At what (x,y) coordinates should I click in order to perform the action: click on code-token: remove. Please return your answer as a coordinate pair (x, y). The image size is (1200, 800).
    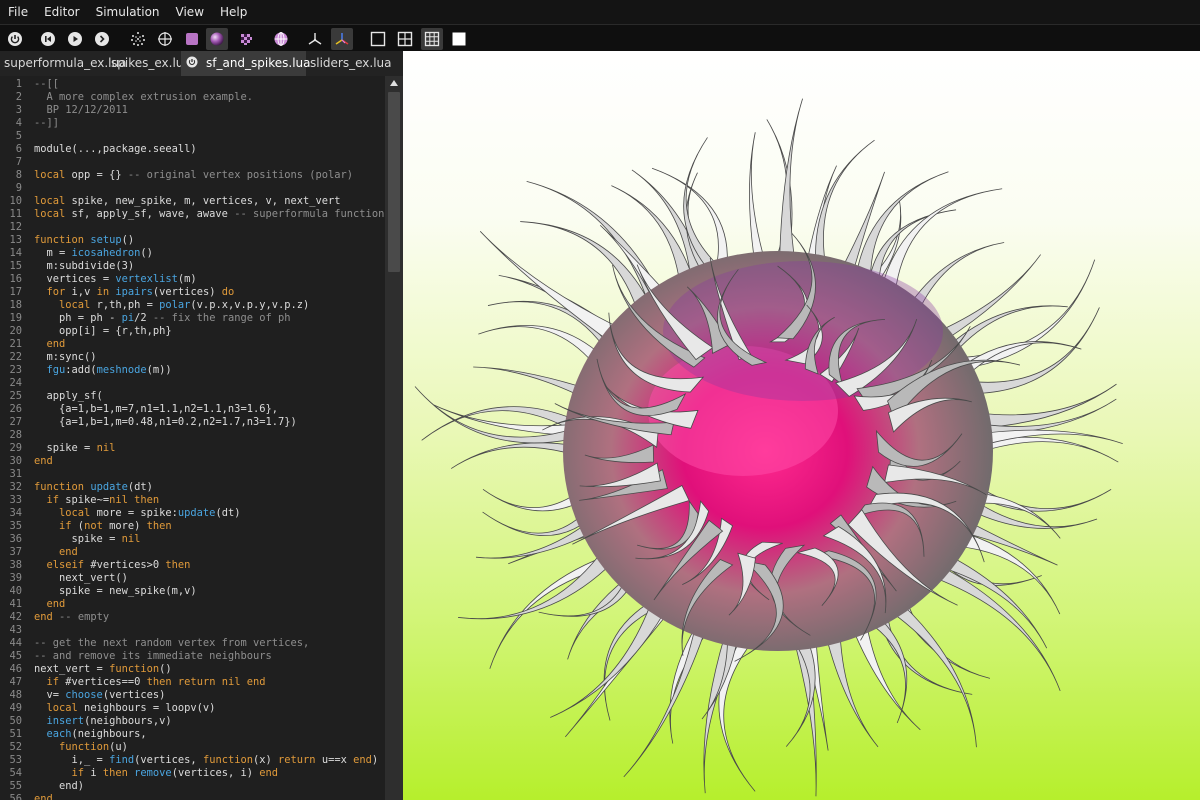
    Looking at the image, I should click on (153, 773).